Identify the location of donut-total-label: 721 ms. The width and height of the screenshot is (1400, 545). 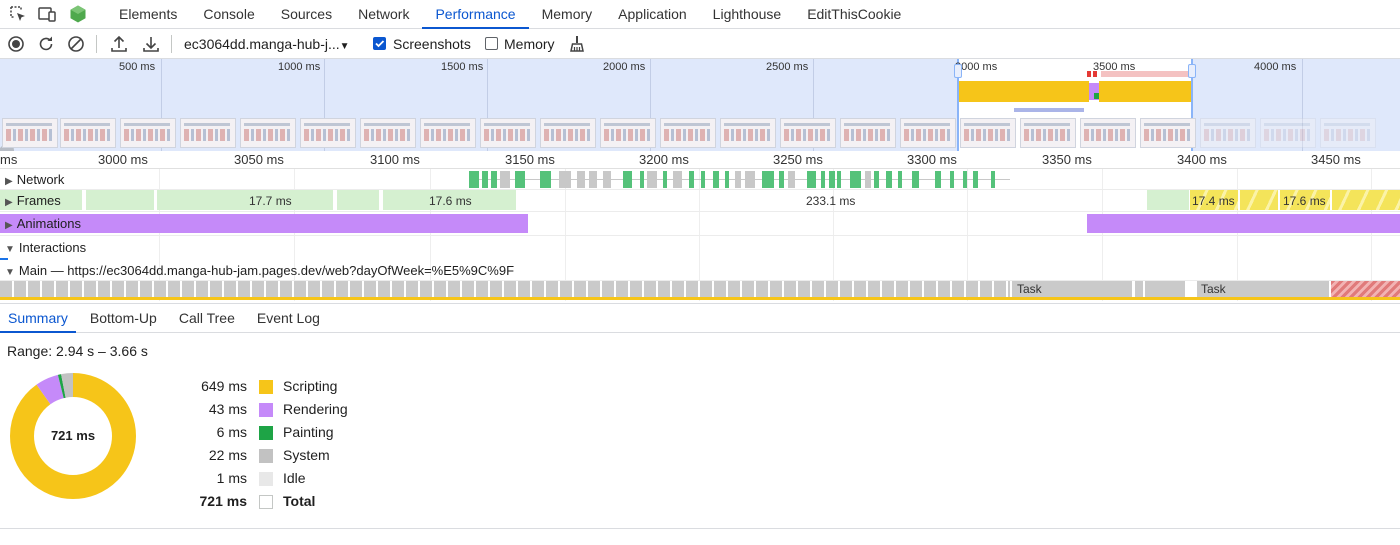
(73, 435).